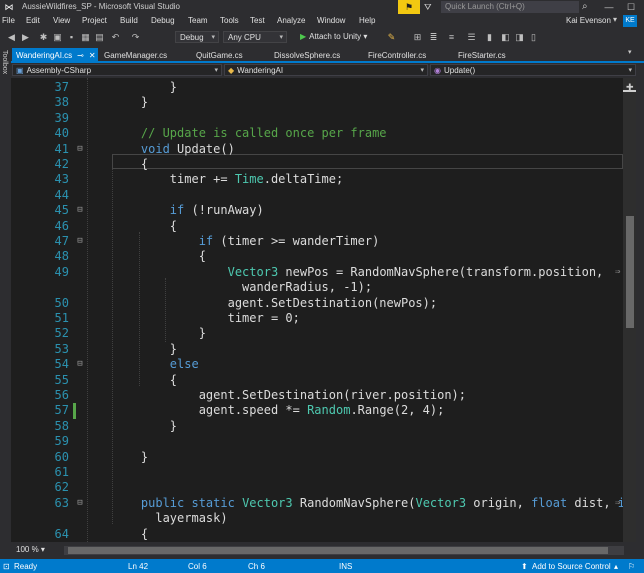  I want to click on project-dropdown: ▣ Assembly-CSharp ▾, so click(117, 70).